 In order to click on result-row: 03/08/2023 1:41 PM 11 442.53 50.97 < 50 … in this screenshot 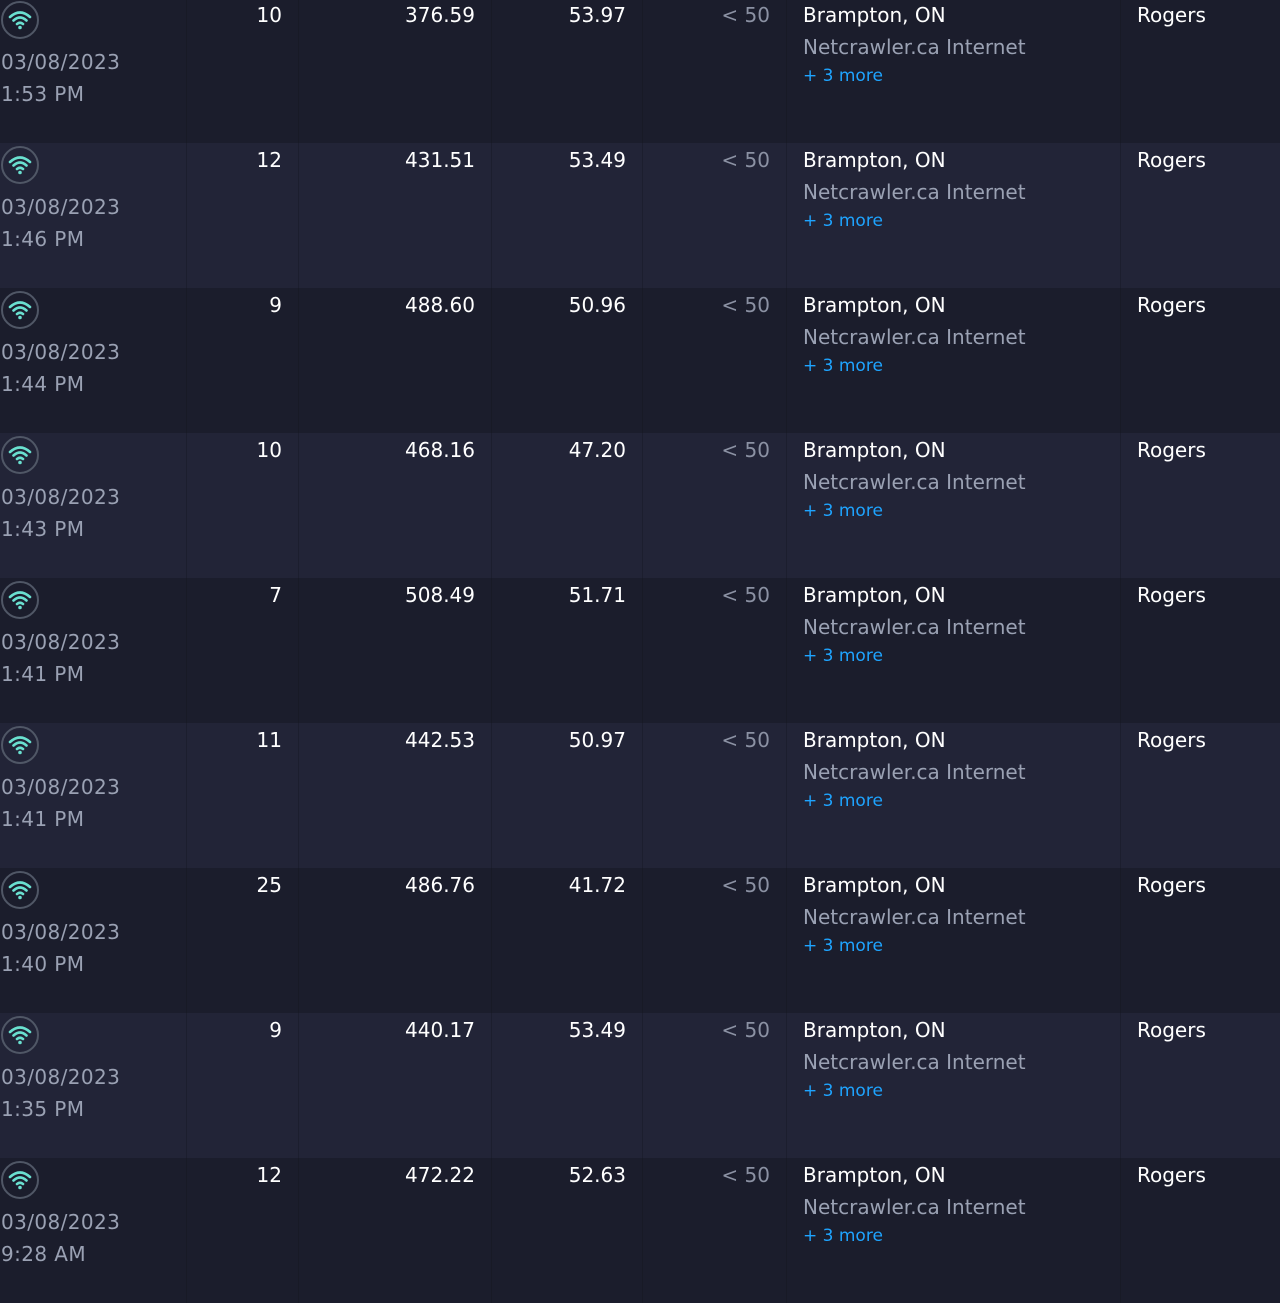, I will do `click(640, 795)`.